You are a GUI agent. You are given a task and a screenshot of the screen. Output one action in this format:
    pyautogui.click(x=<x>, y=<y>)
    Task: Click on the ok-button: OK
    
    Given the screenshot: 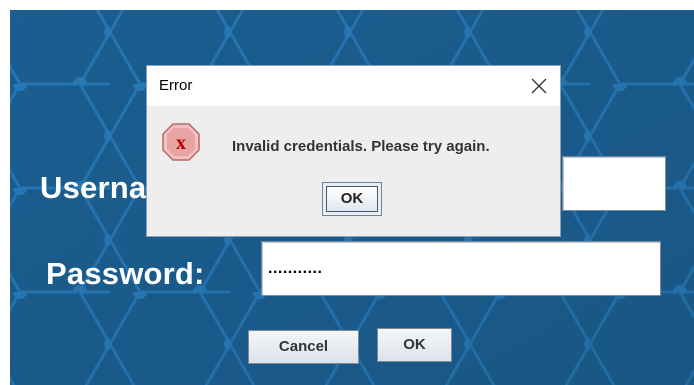 What is the action you would take?
    pyautogui.click(x=414, y=345)
    